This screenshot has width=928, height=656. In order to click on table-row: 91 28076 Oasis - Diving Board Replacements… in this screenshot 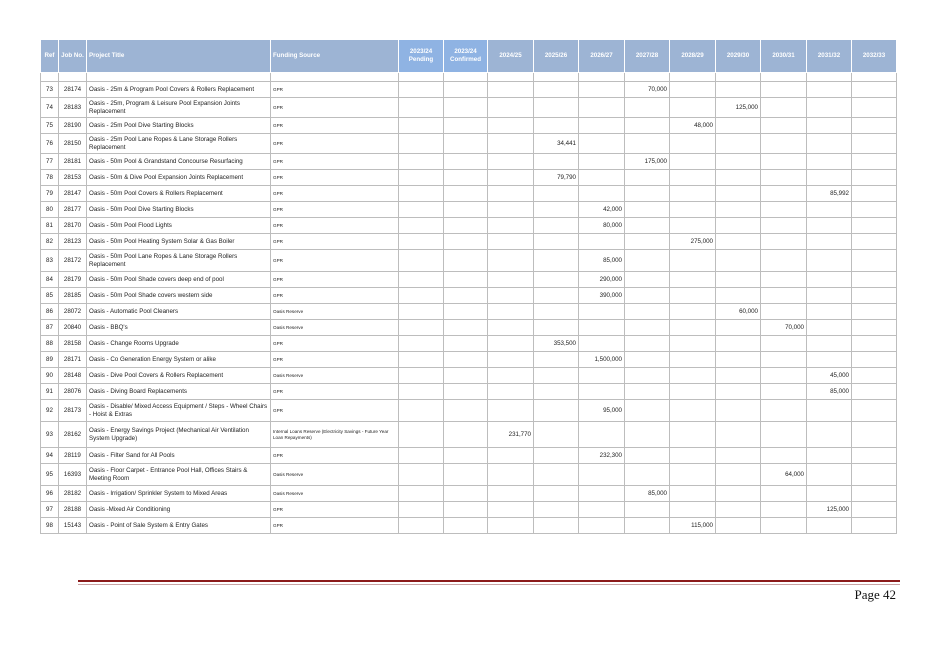, I will do `click(468, 391)`.